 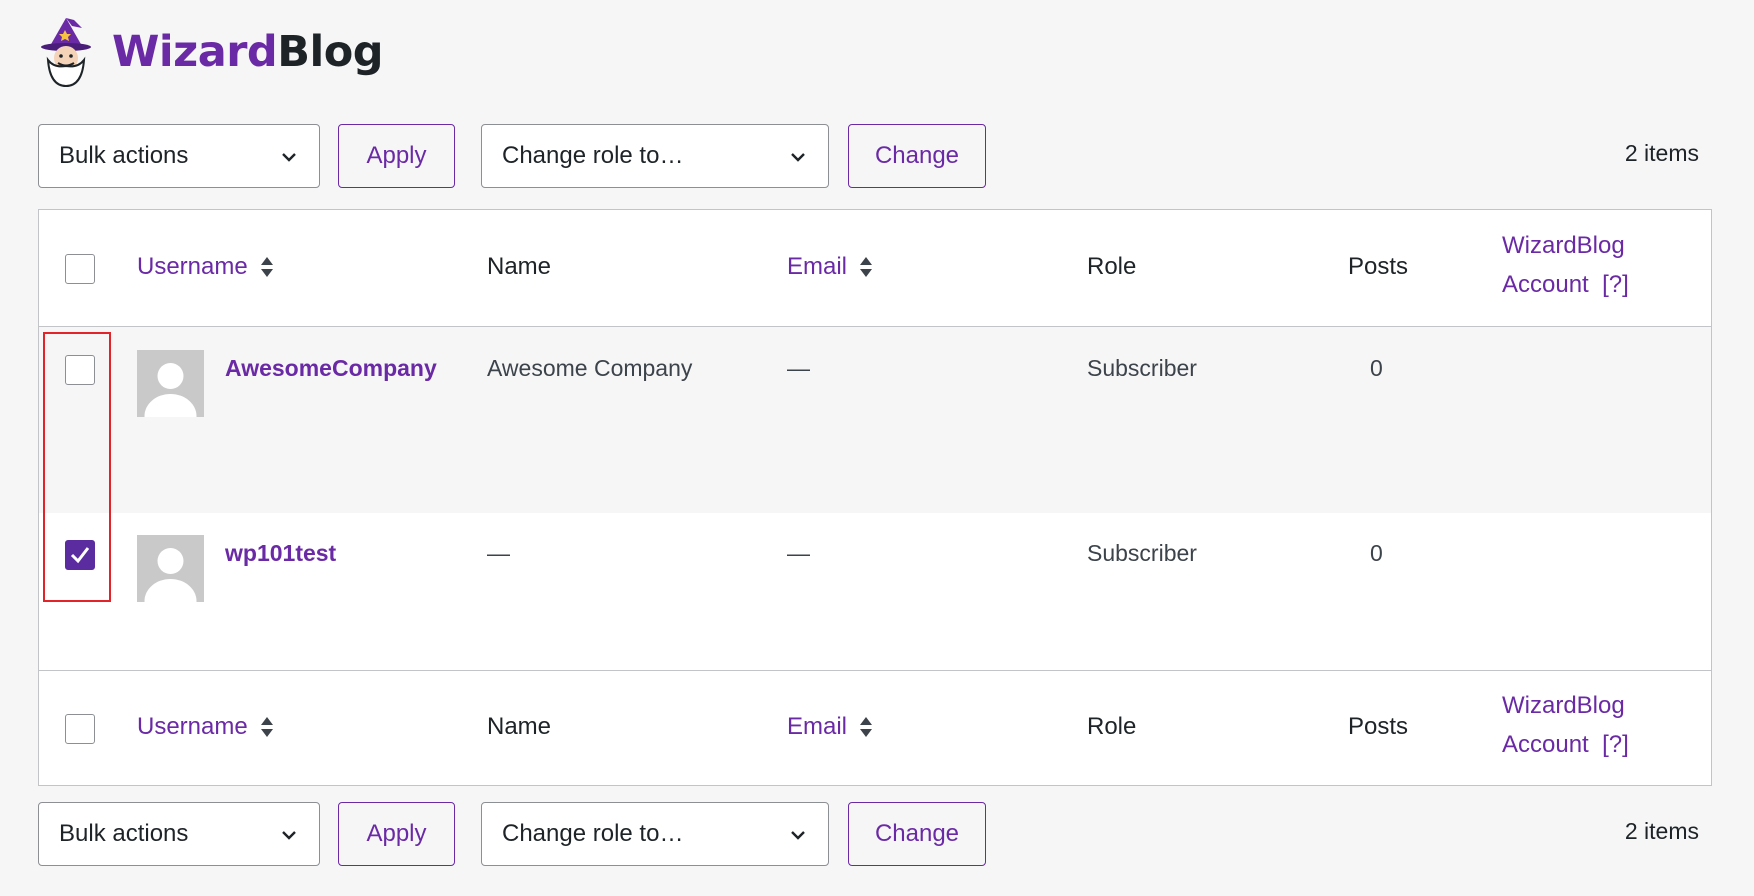 I want to click on email-column-footer: Email, so click(x=830, y=727).